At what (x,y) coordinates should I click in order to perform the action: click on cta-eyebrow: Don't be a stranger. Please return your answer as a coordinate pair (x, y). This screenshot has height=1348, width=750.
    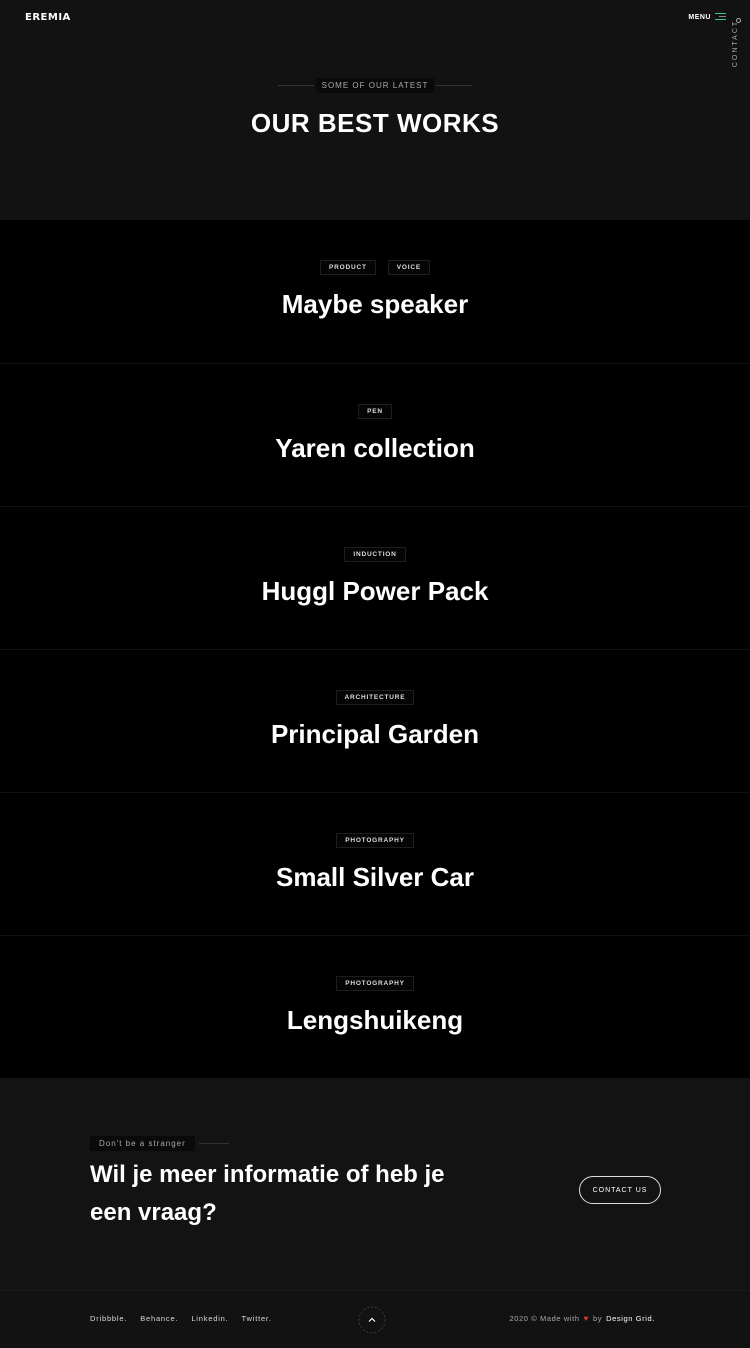
    Looking at the image, I should click on (159, 1143).